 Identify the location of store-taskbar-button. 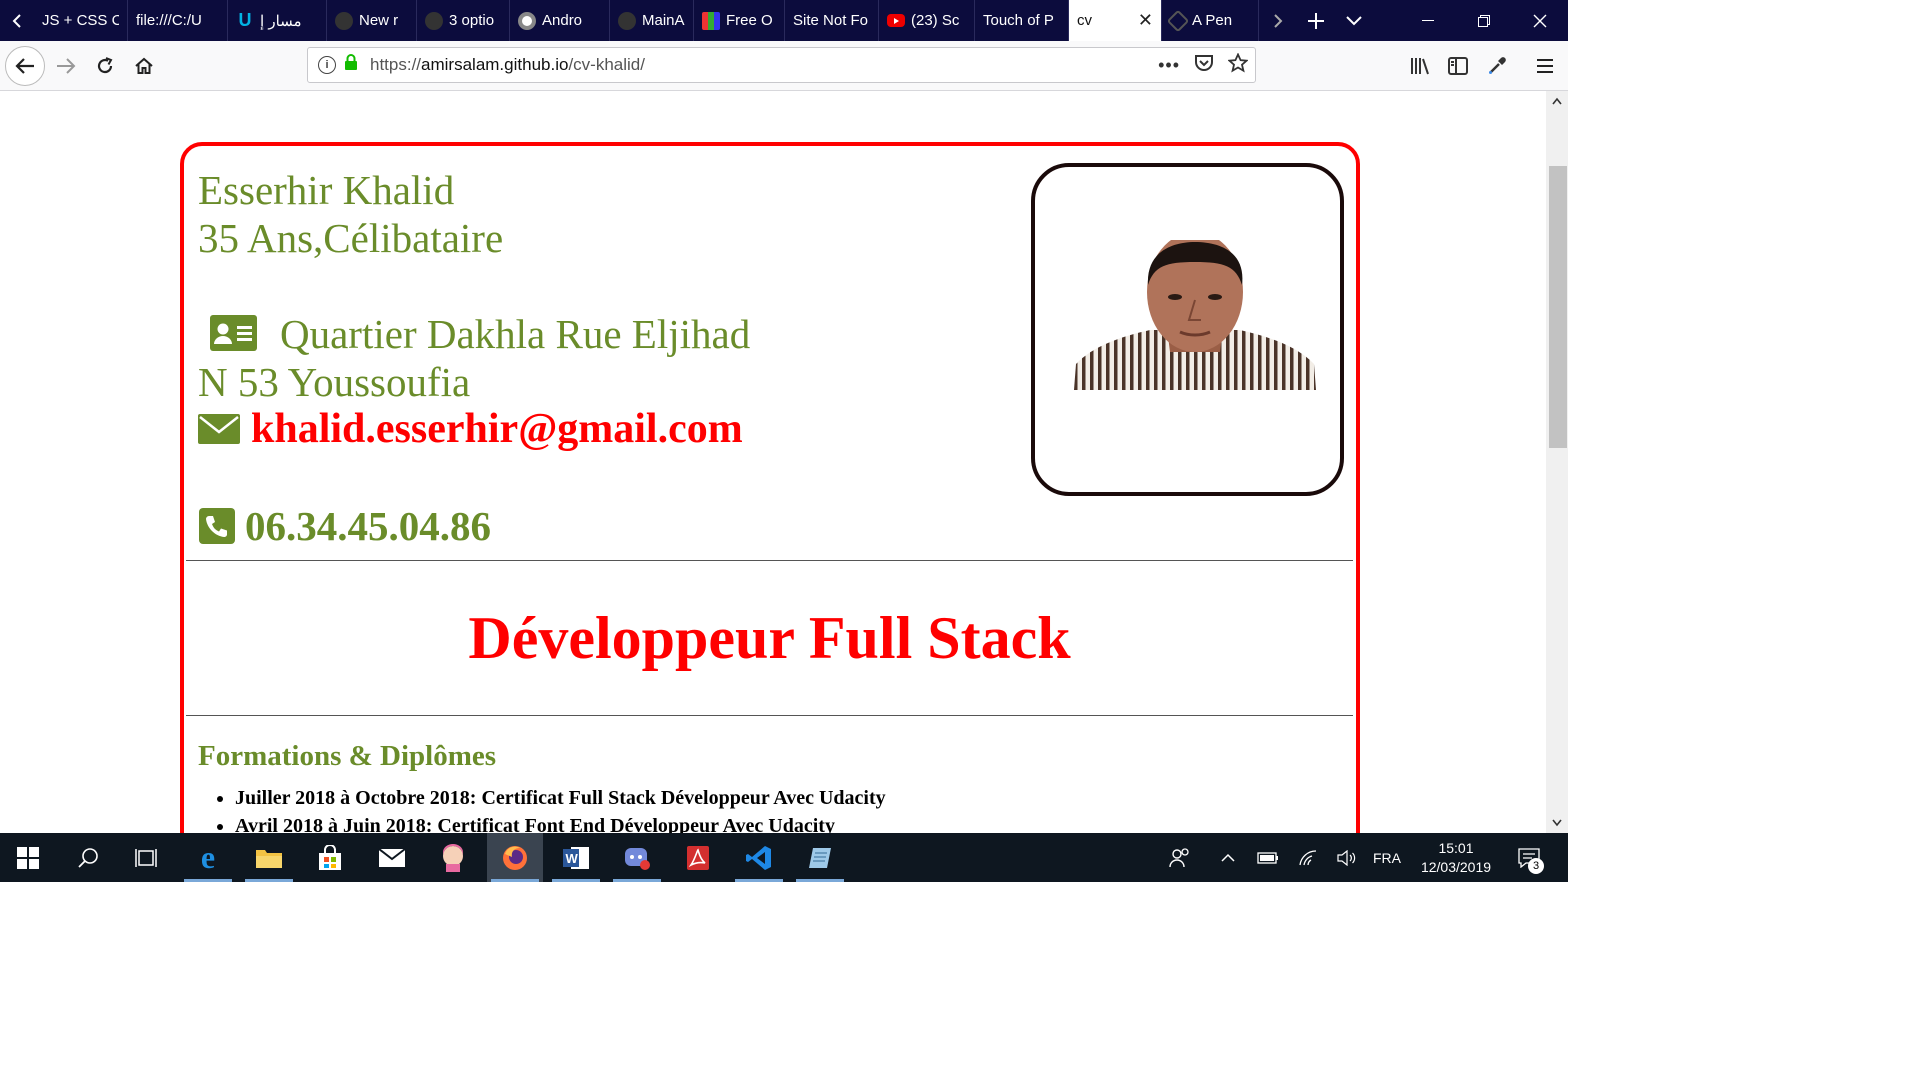
(330, 857).